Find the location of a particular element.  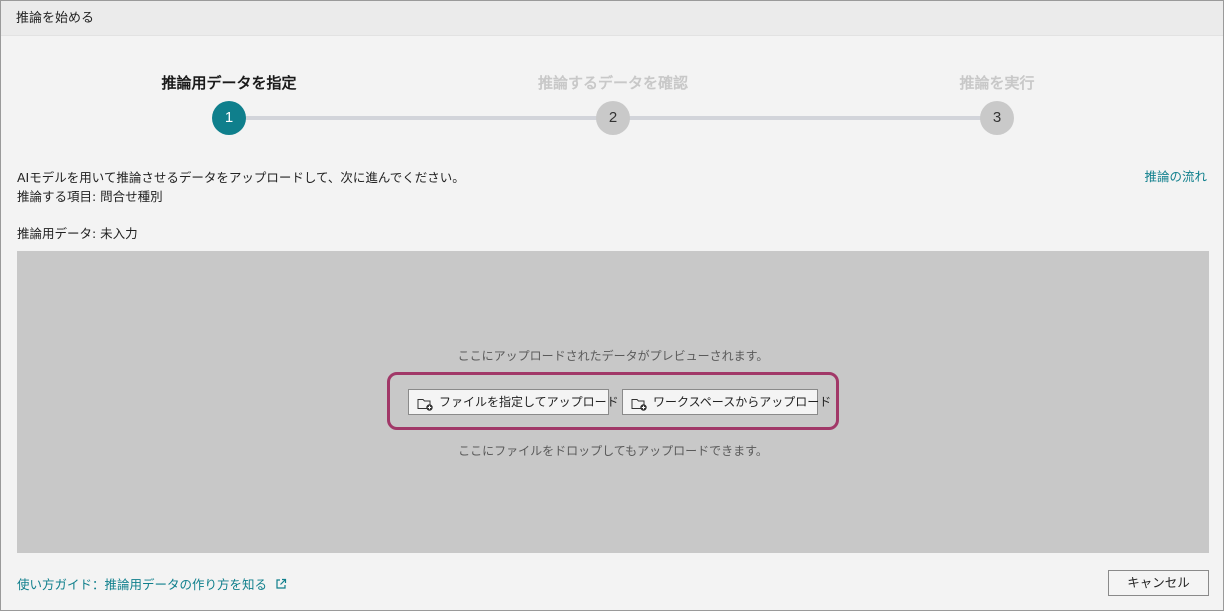

usage-guide-label: 使い方ガイド：推論用データの作り方を知る is located at coordinates (142, 584).